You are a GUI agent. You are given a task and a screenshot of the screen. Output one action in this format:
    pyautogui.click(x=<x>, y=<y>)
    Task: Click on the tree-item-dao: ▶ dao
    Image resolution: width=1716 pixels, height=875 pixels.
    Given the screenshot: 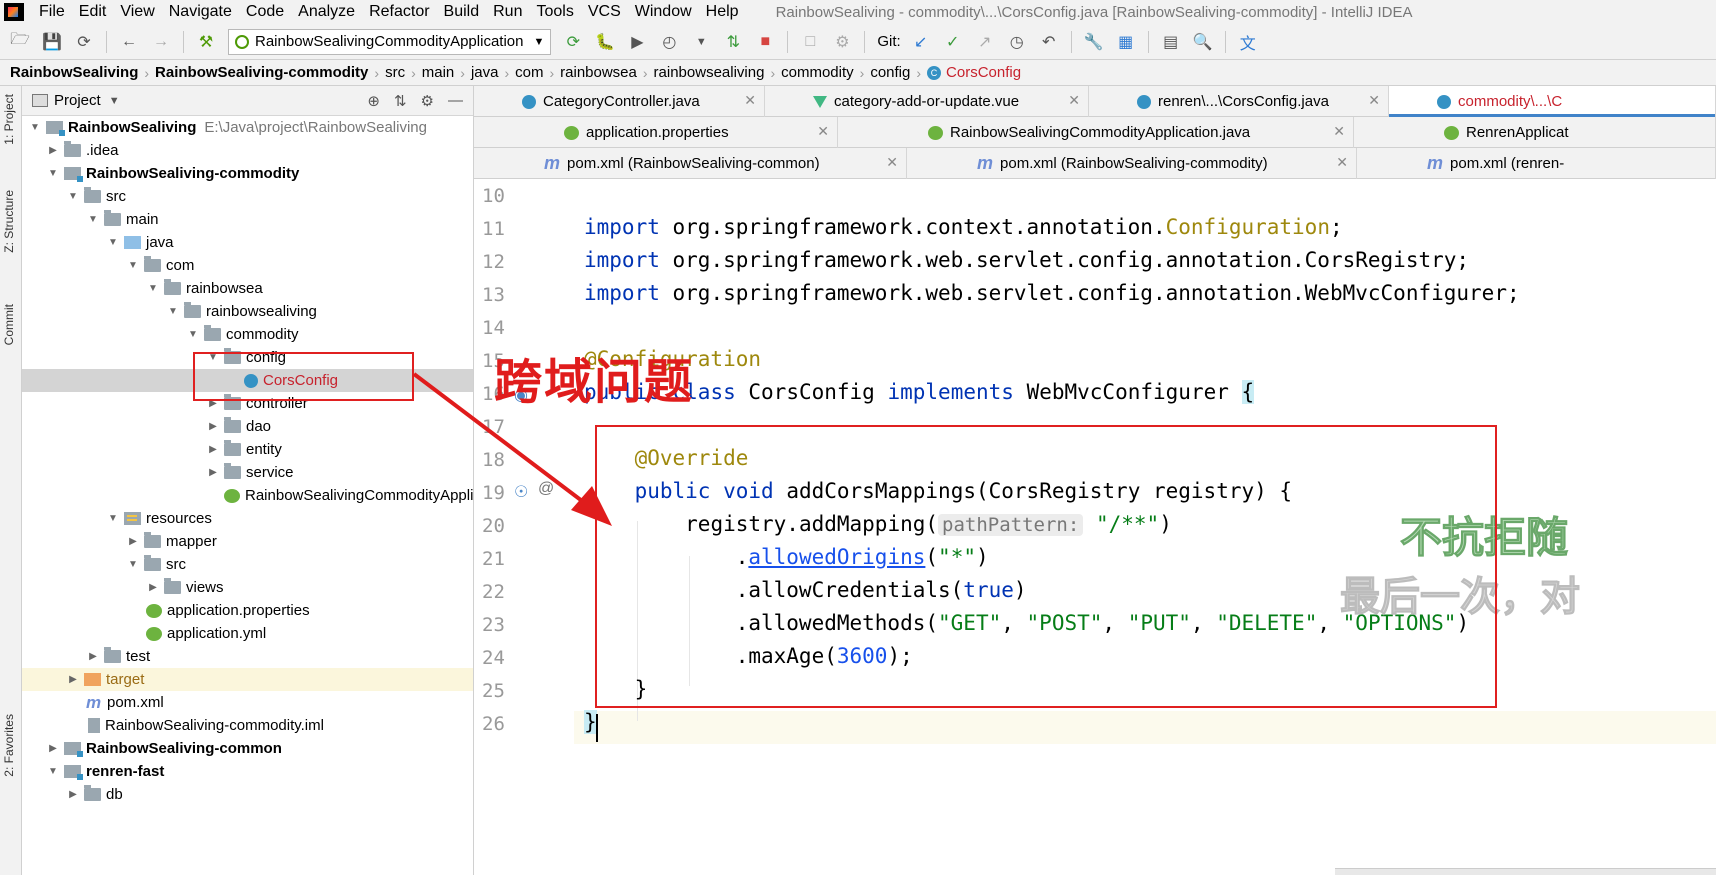 What is the action you would take?
    pyautogui.click(x=247, y=426)
    